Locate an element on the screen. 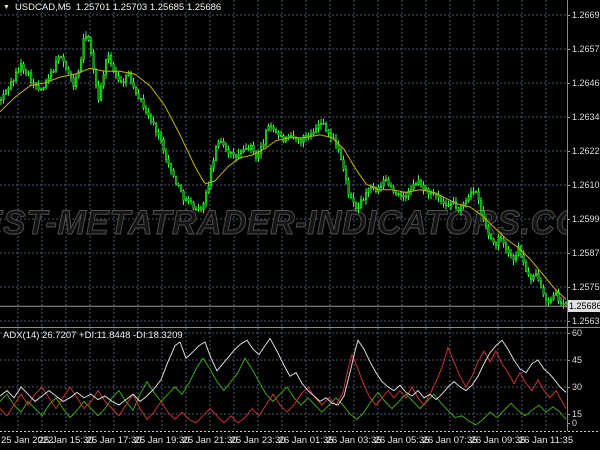 Image resolution: width=600 pixels, height=450 pixels. price-axis-label: 1.26105 is located at coordinates (583, 185).